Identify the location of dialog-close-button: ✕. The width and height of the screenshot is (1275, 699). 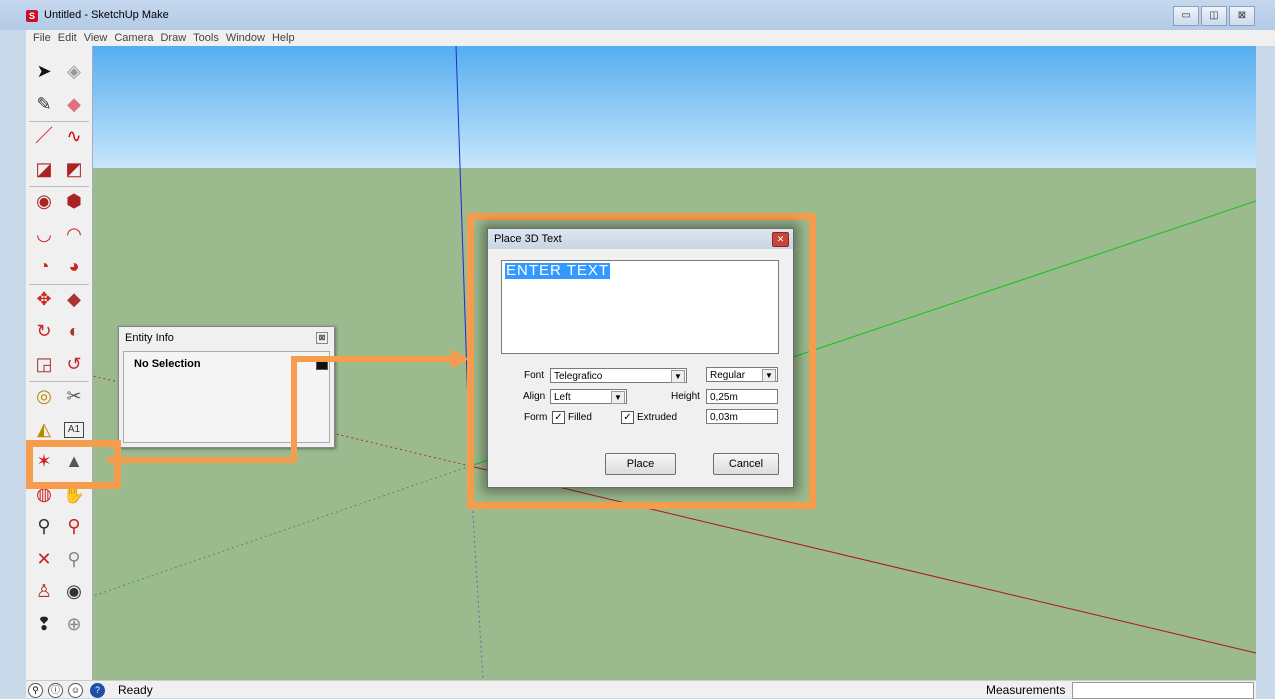
(780, 239).